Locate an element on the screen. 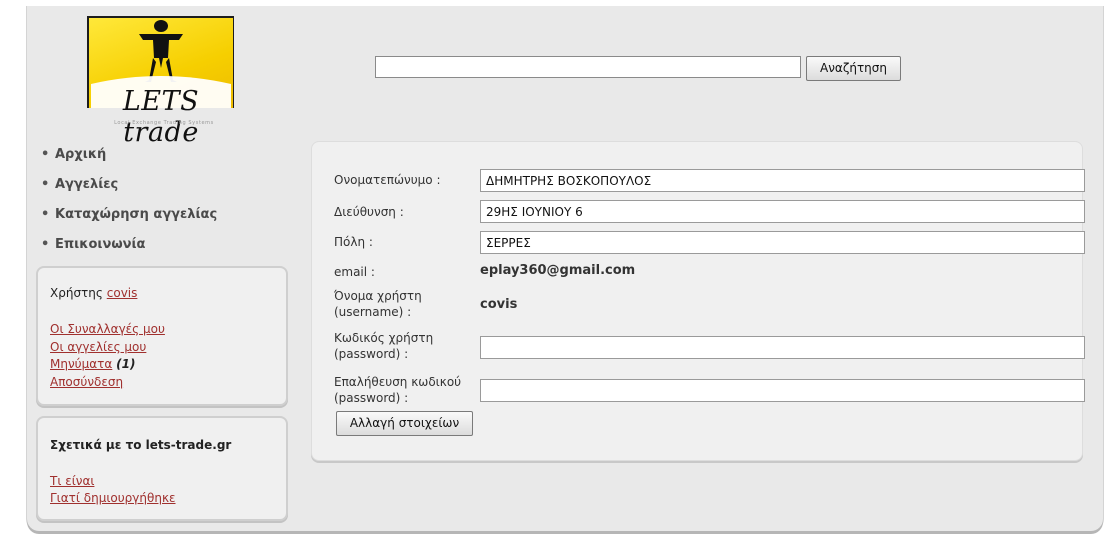  user-prefix: Χρήστης is located at coordinates (76, 293).